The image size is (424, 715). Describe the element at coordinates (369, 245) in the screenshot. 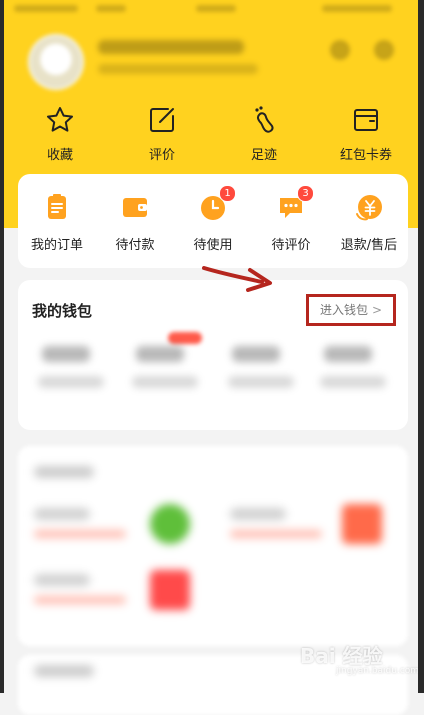

I see `order-refund-label: 退款/售后` at that location.